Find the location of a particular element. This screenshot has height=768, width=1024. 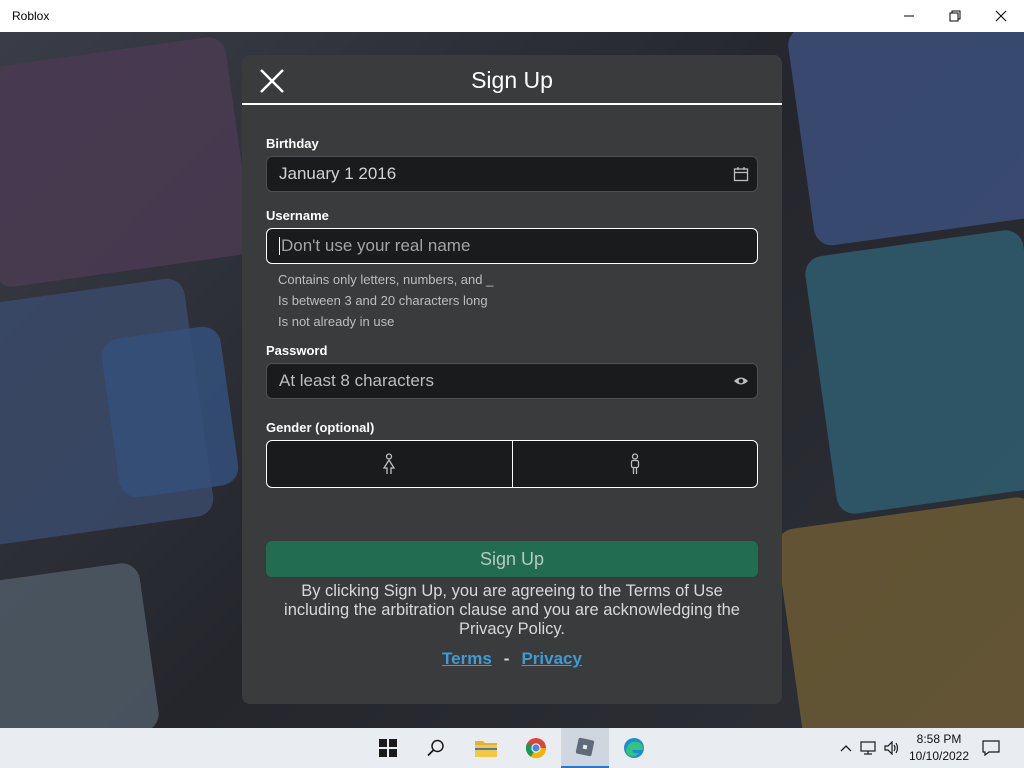

gender-male-button is located at coordinates (634, 464).